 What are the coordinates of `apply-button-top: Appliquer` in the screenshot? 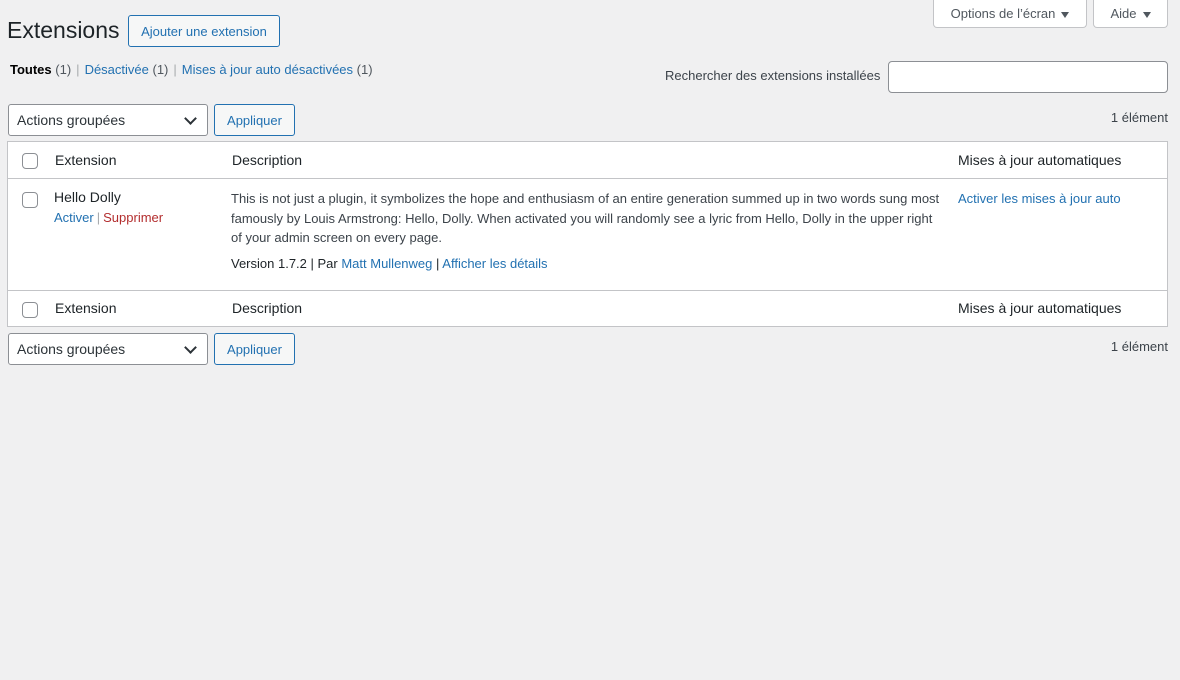 It's located at (254, 120).